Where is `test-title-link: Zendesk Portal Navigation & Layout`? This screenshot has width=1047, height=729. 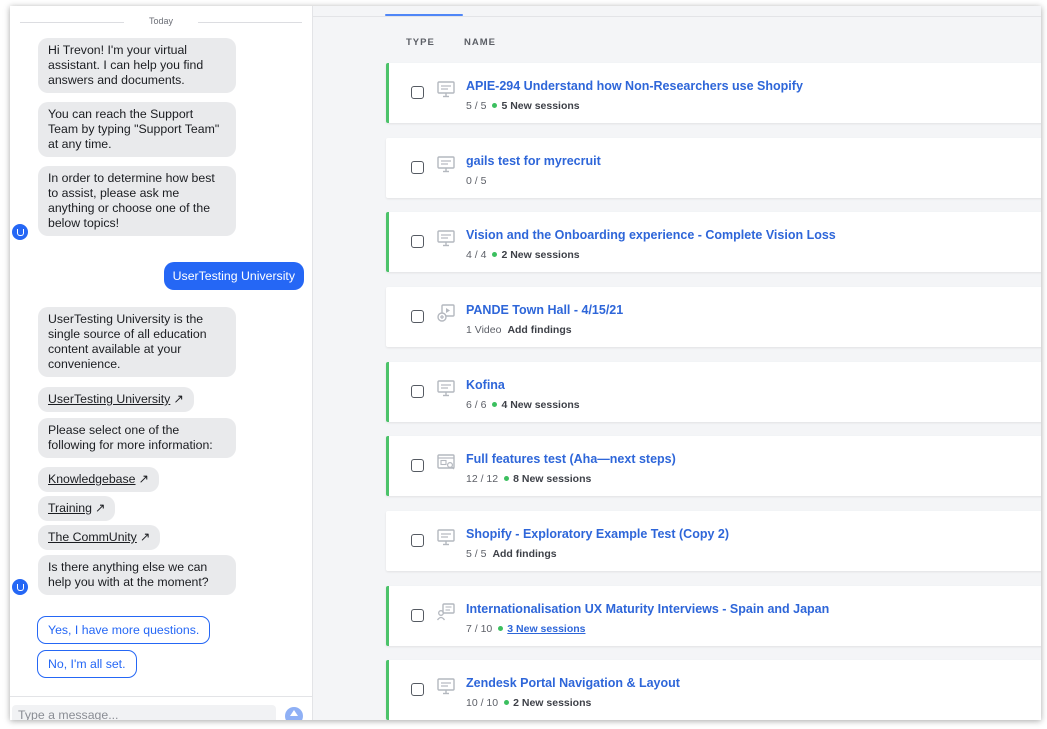
test-title-link: Zendesk Portal Navigation & Layout is located at coordinates (573, 683).